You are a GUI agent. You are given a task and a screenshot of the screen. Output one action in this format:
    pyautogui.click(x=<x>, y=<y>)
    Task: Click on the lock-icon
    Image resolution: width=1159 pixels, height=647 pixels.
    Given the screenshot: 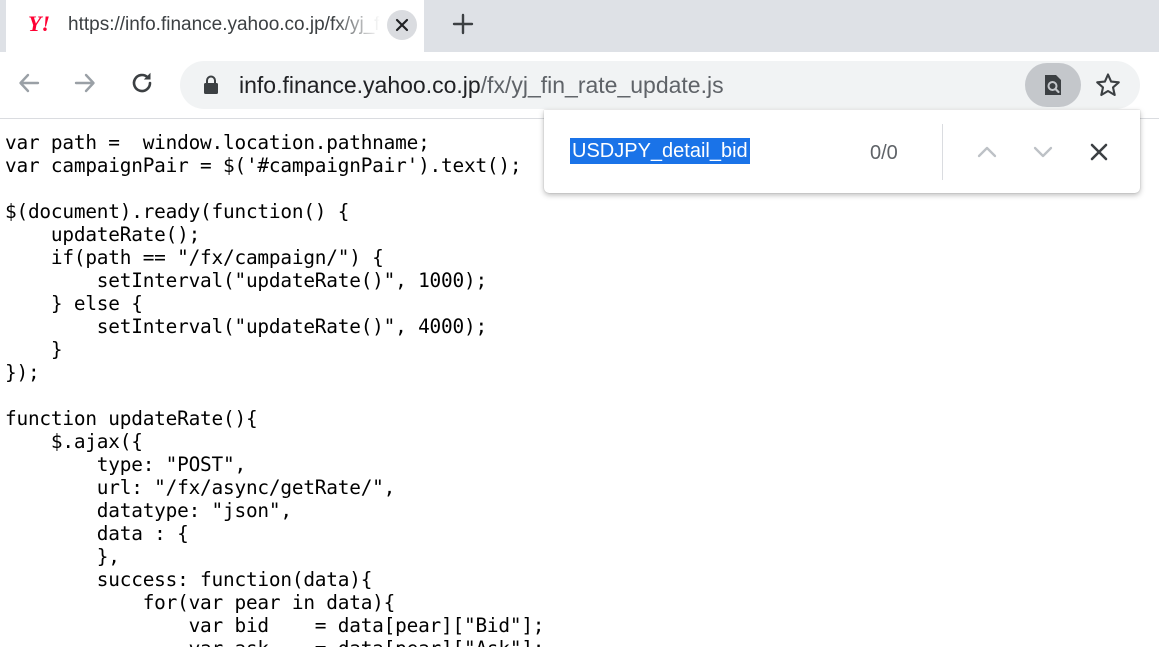 What is the action you would take?
    pyautogui.click(x=211, y=85)
    